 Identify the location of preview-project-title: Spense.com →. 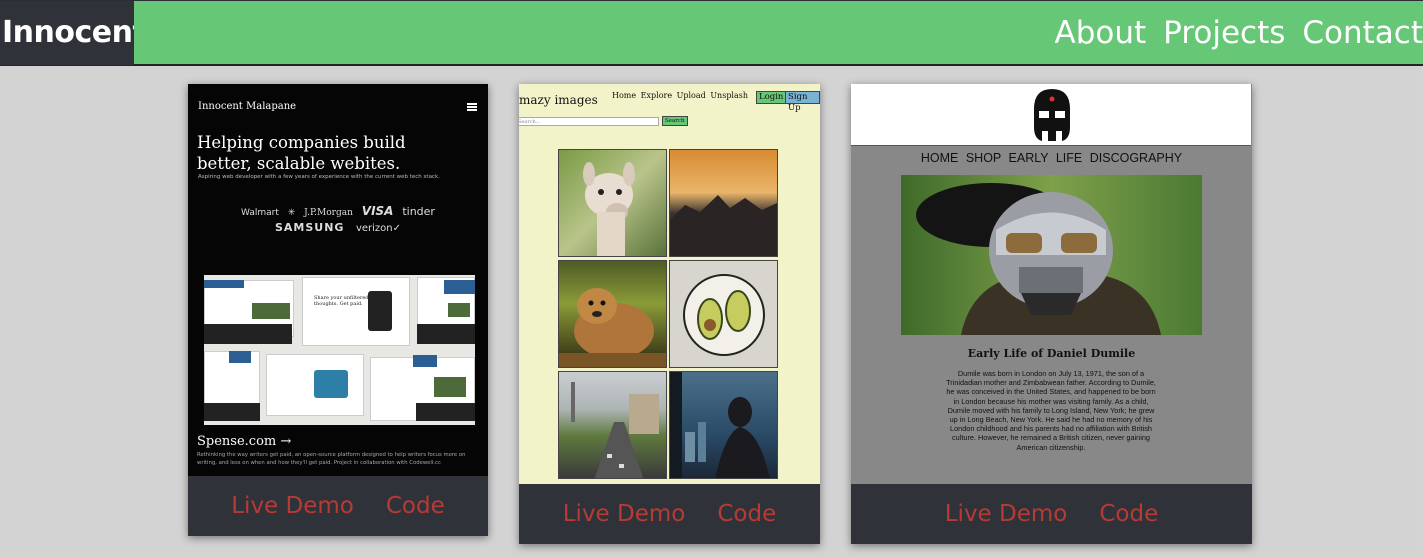
(244, 441).